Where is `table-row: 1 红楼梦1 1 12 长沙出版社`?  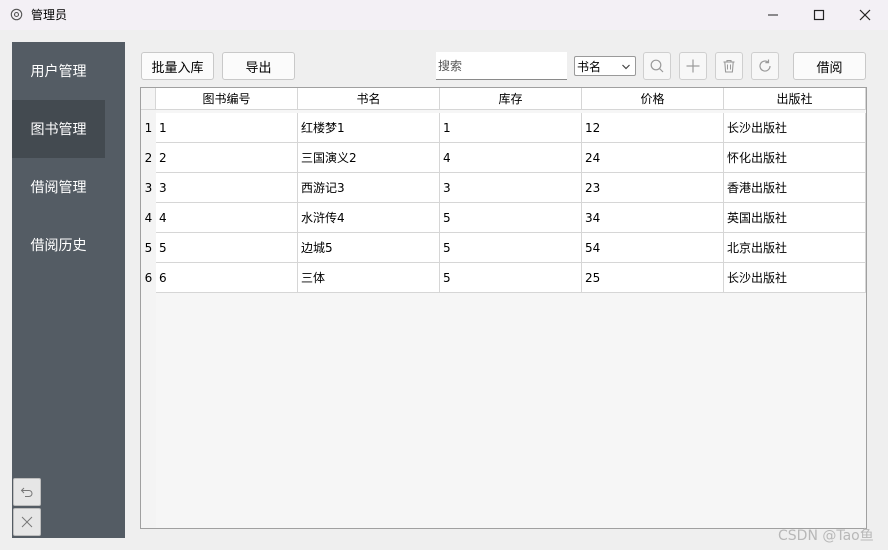
table-row: 1 红楼梦1 1 12 长沙出版社 is located at coordinates (511, 128).